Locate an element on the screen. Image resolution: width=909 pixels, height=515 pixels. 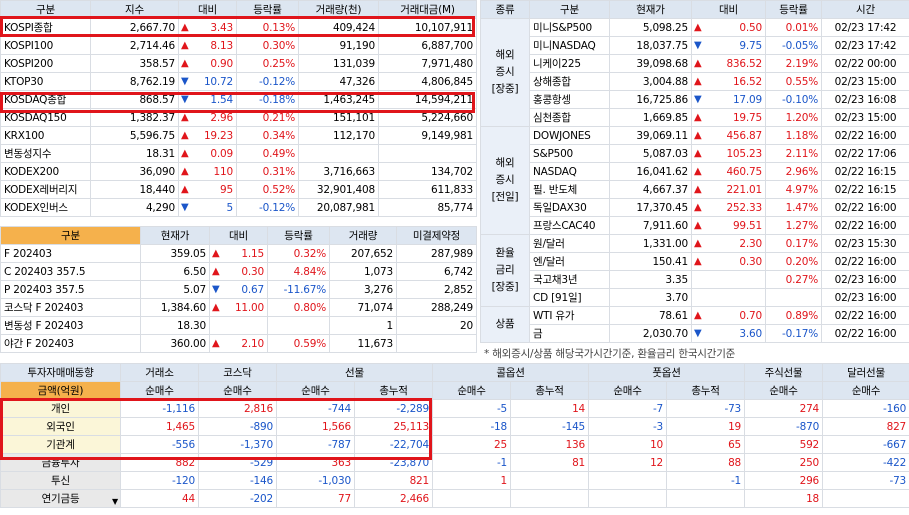
global-name: DOWJONES is located at coordinates (569, 135).